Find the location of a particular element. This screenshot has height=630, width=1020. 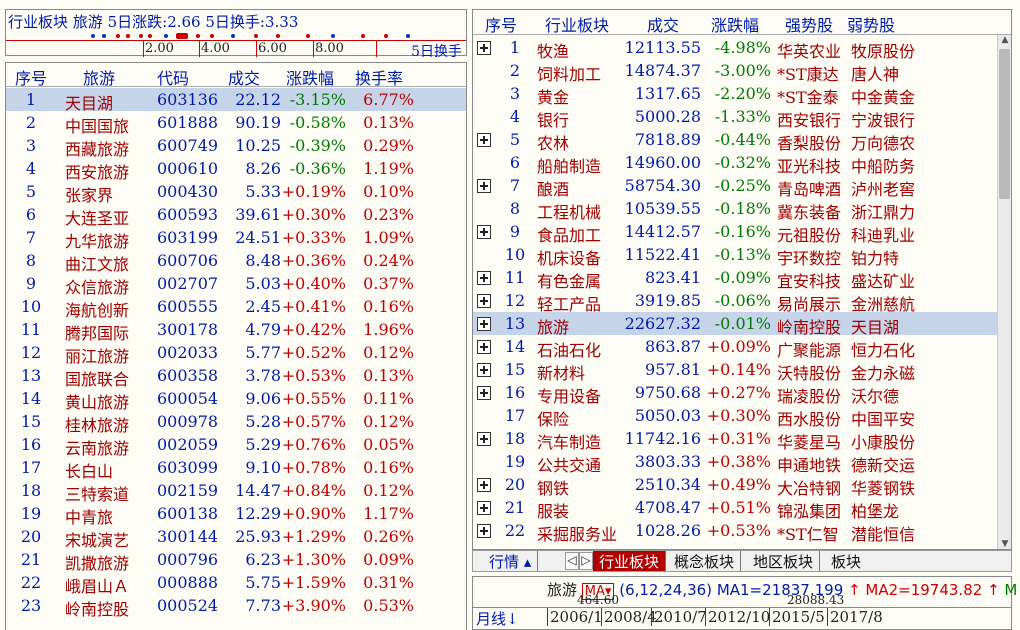

stock-row: 10 海航创新 600555 2.45 +0.41% 0.16% is located at coordinates (236, 307).